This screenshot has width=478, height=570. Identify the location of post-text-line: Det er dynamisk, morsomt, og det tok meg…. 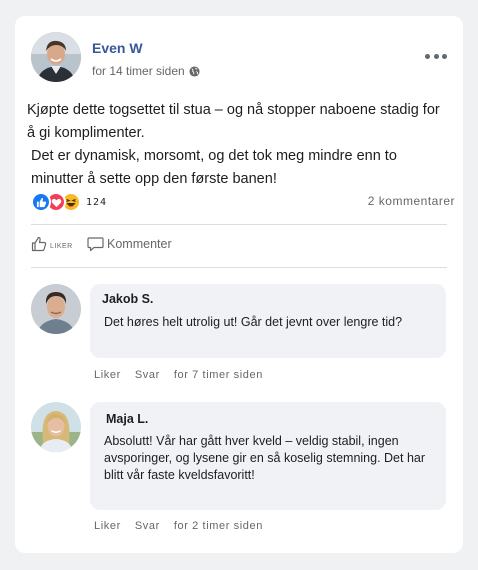
(214, 167).